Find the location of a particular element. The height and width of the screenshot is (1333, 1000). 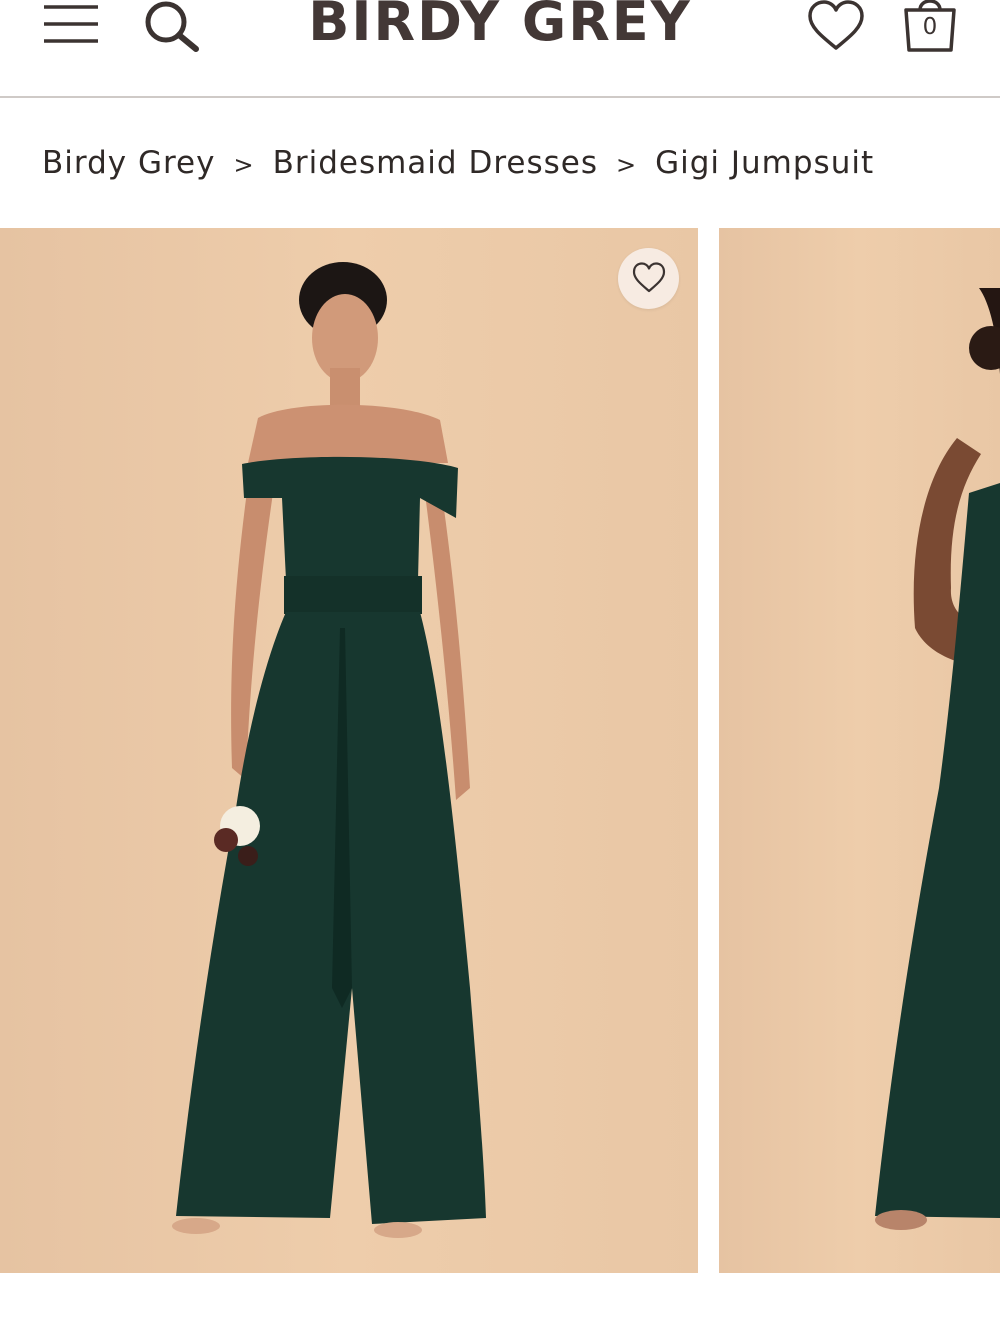

menu-button is located at coordinates (71, 24).